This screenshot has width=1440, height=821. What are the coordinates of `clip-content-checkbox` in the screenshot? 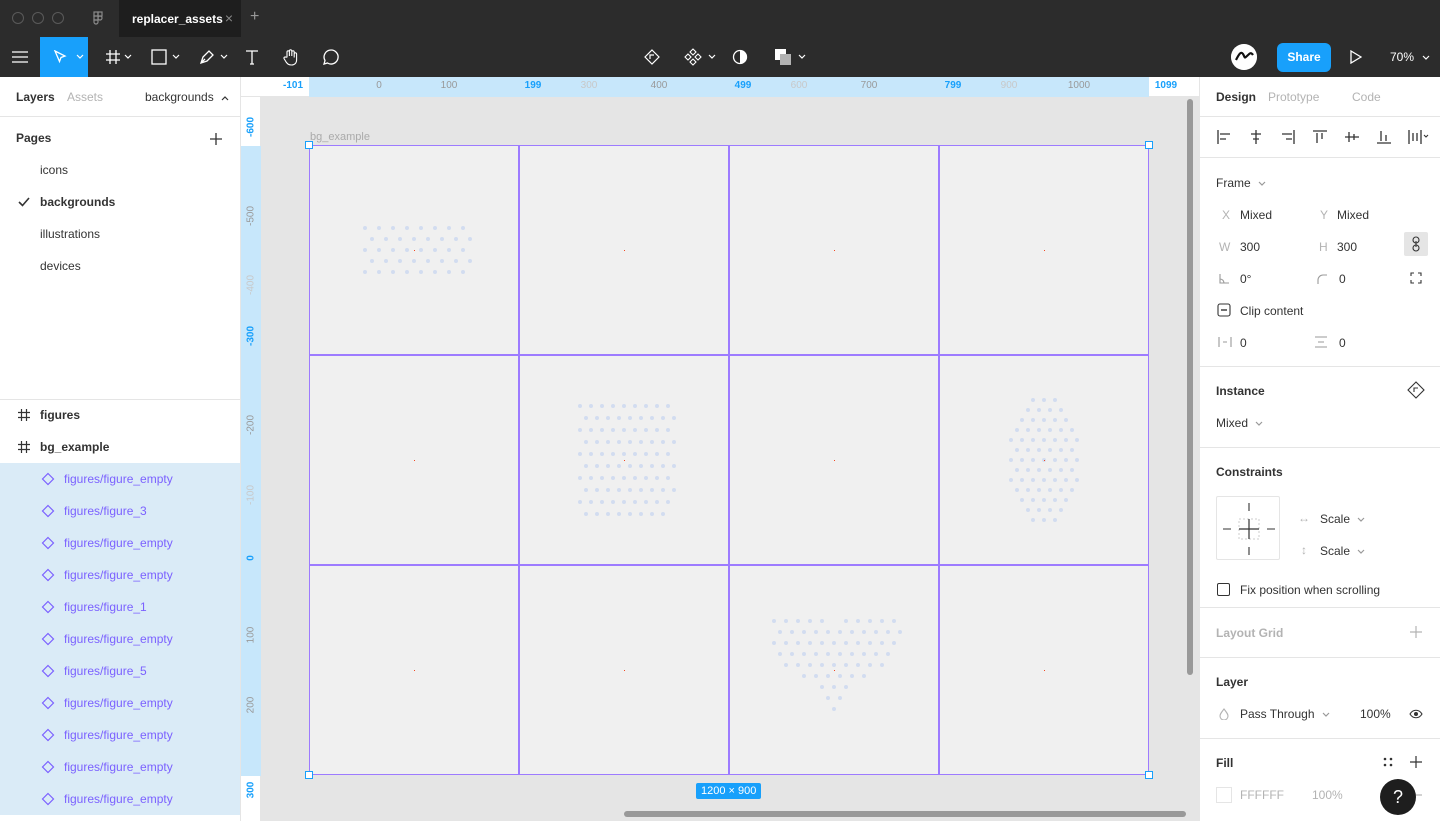 It's located at (1224, 310).